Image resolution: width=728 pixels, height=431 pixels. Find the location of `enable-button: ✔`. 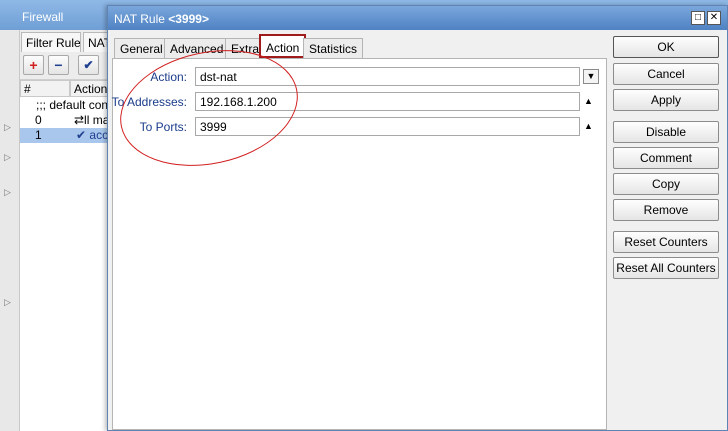

enable-button: ✔ is located at coordinates (88, 65).